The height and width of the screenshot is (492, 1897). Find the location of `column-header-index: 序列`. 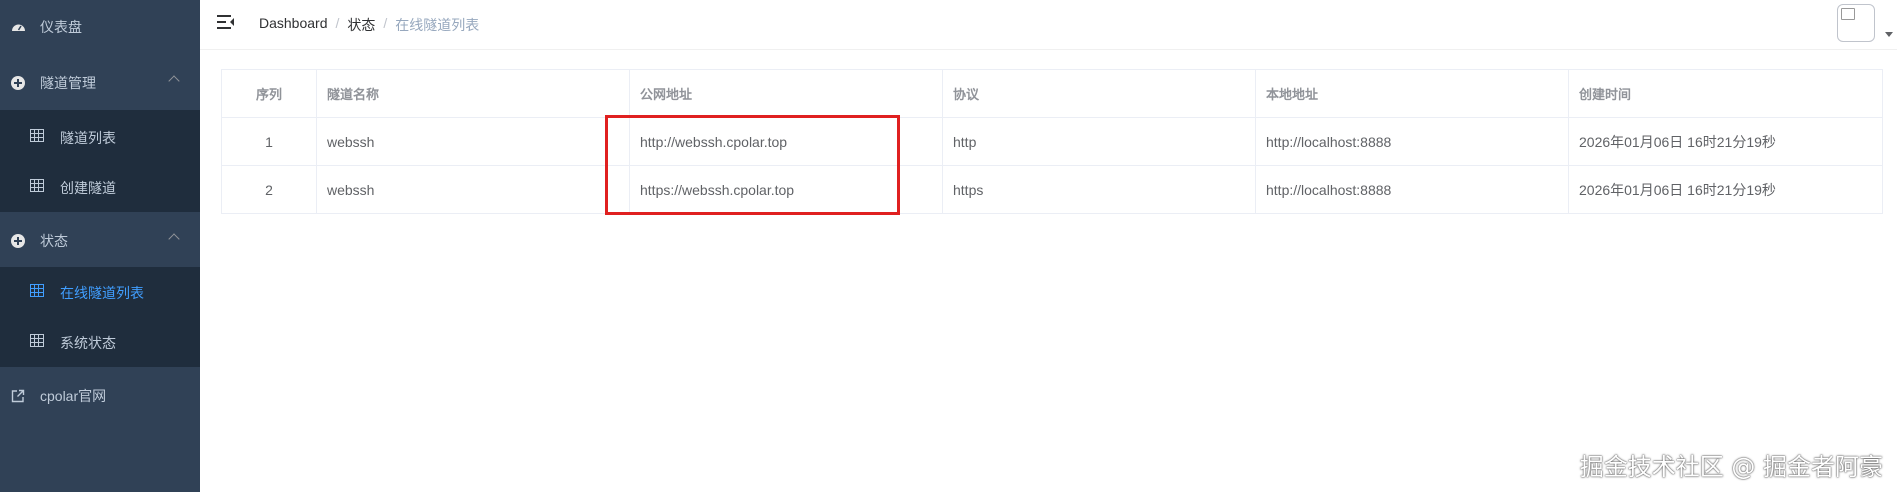

column-header-index: 序列 is located at coordinates (269, 93).